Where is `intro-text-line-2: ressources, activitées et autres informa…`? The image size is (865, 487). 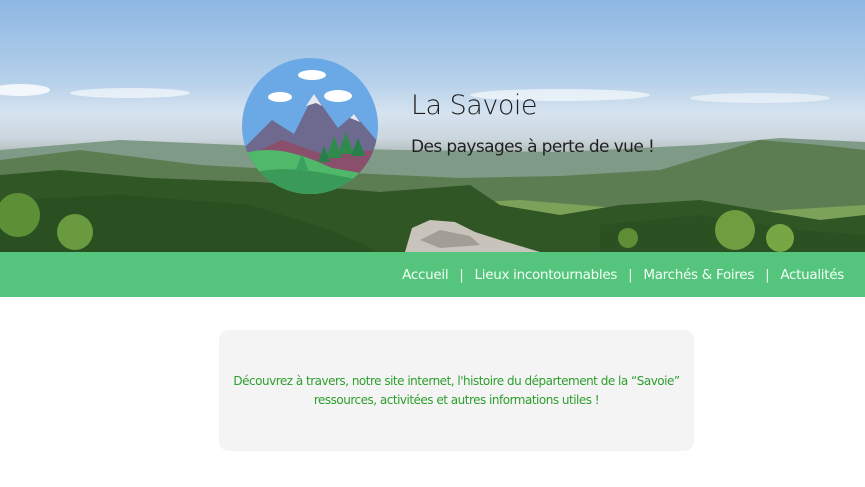
intro-text-line-2: ressources, activitées et autres informa… is located at coordinates (456, 399).